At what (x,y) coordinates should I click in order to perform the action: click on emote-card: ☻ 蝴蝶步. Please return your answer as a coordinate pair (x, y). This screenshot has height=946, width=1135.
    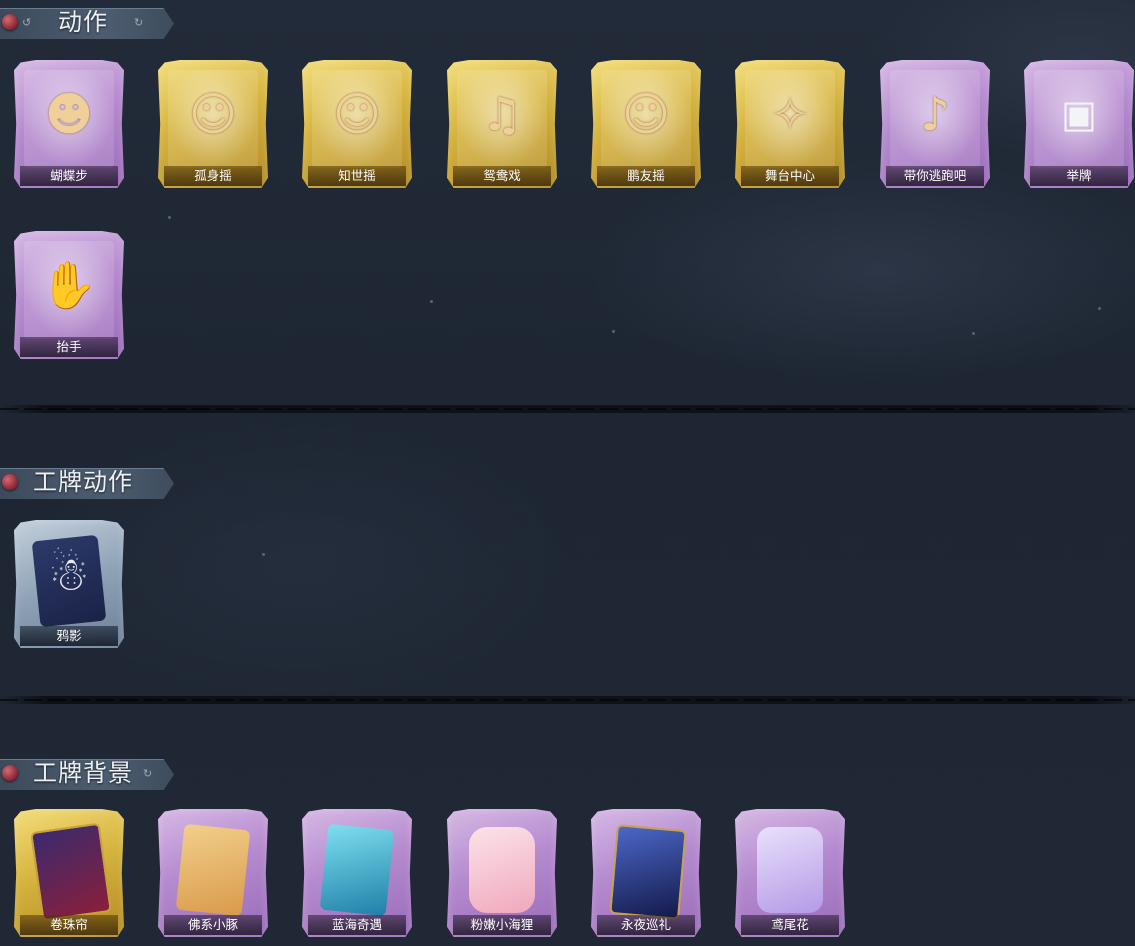
    Looking at the image, I should click on (70, 126).